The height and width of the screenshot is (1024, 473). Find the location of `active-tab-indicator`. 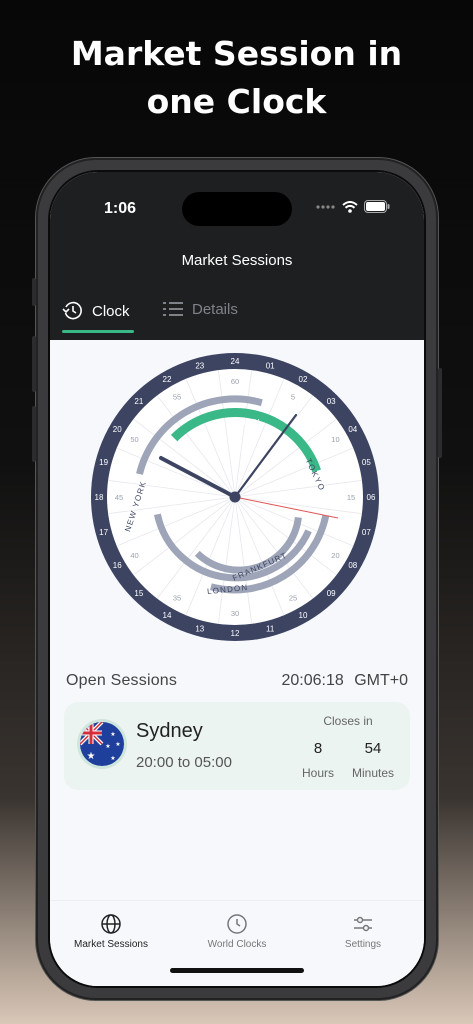

active-tab-indicator is located at coordinates (98, 331).